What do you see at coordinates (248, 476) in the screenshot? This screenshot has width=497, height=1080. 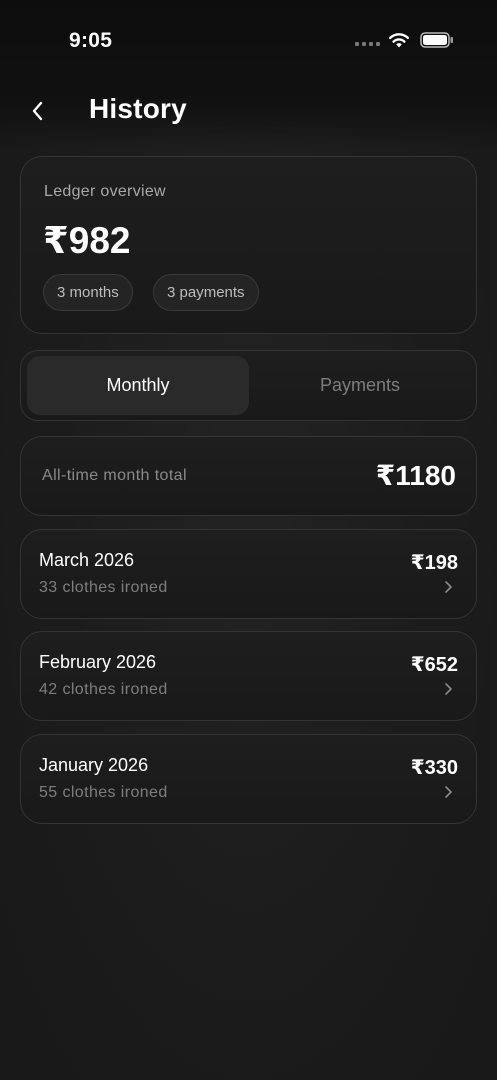 I see `all-time-total-card: All-time month total ₹1180` at bounding box center [248, 476].